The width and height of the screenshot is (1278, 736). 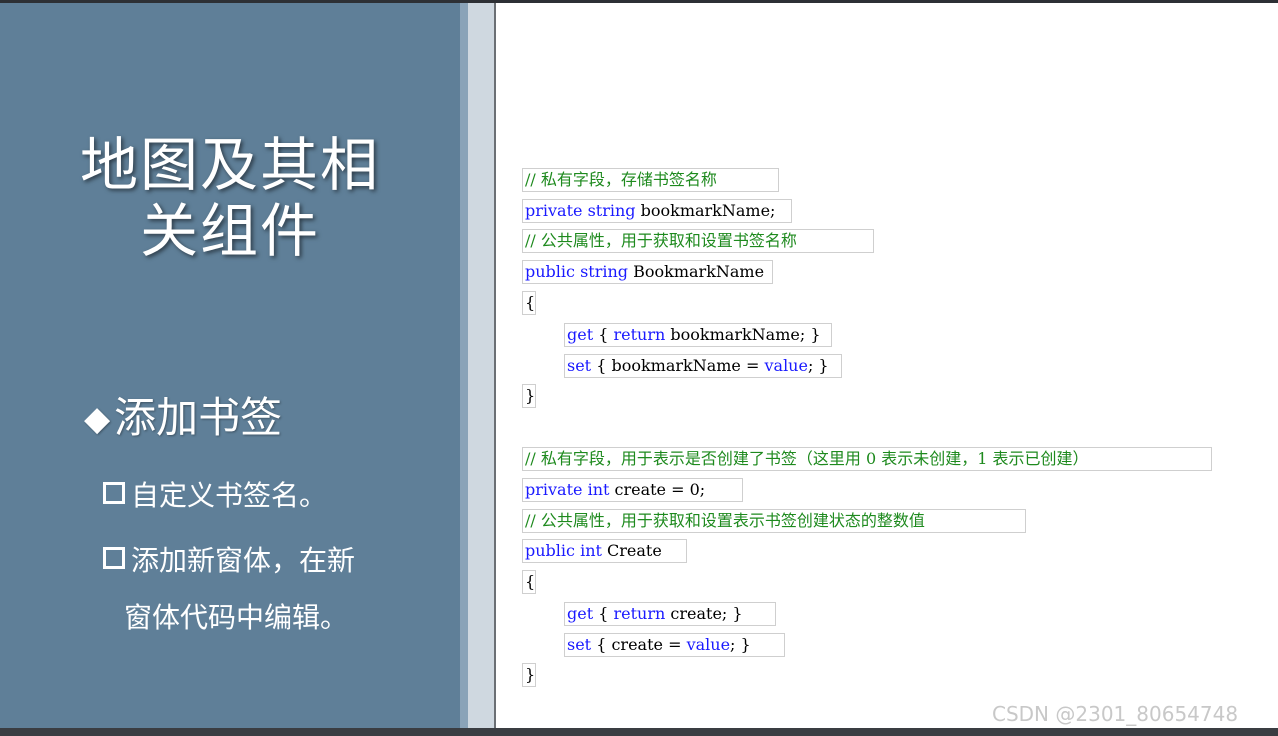 I want to click on code-text: Create, so click(x=631, y=550).